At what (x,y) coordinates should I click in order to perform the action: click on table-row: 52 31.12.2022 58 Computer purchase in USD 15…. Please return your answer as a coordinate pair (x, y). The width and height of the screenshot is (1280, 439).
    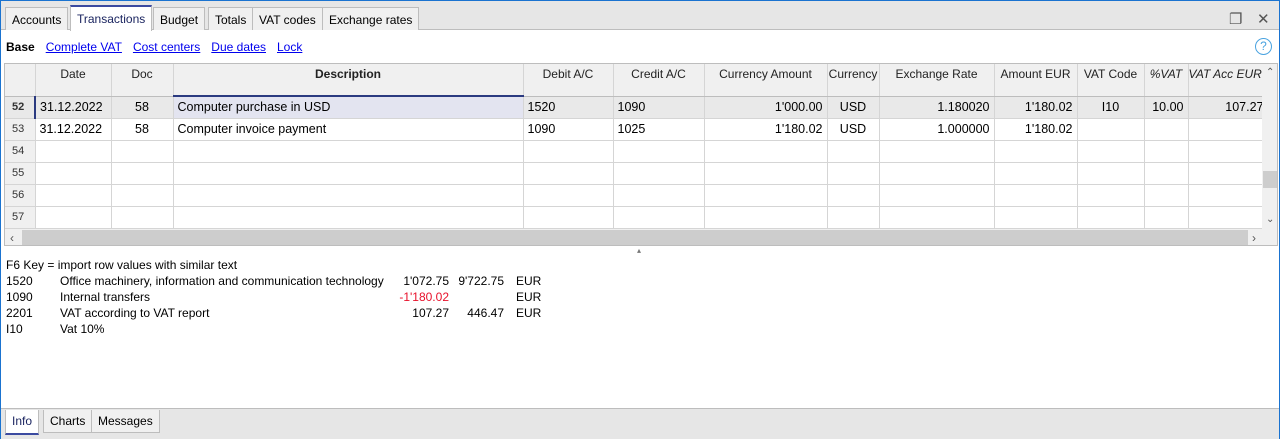
    Looking at the image, I should click on (637, 107).